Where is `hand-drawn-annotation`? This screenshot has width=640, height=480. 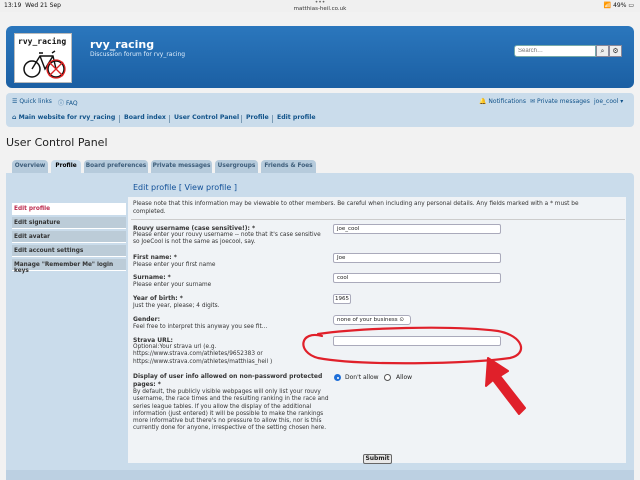
hand-drawn-annotation is located at coordinates (414, 370).